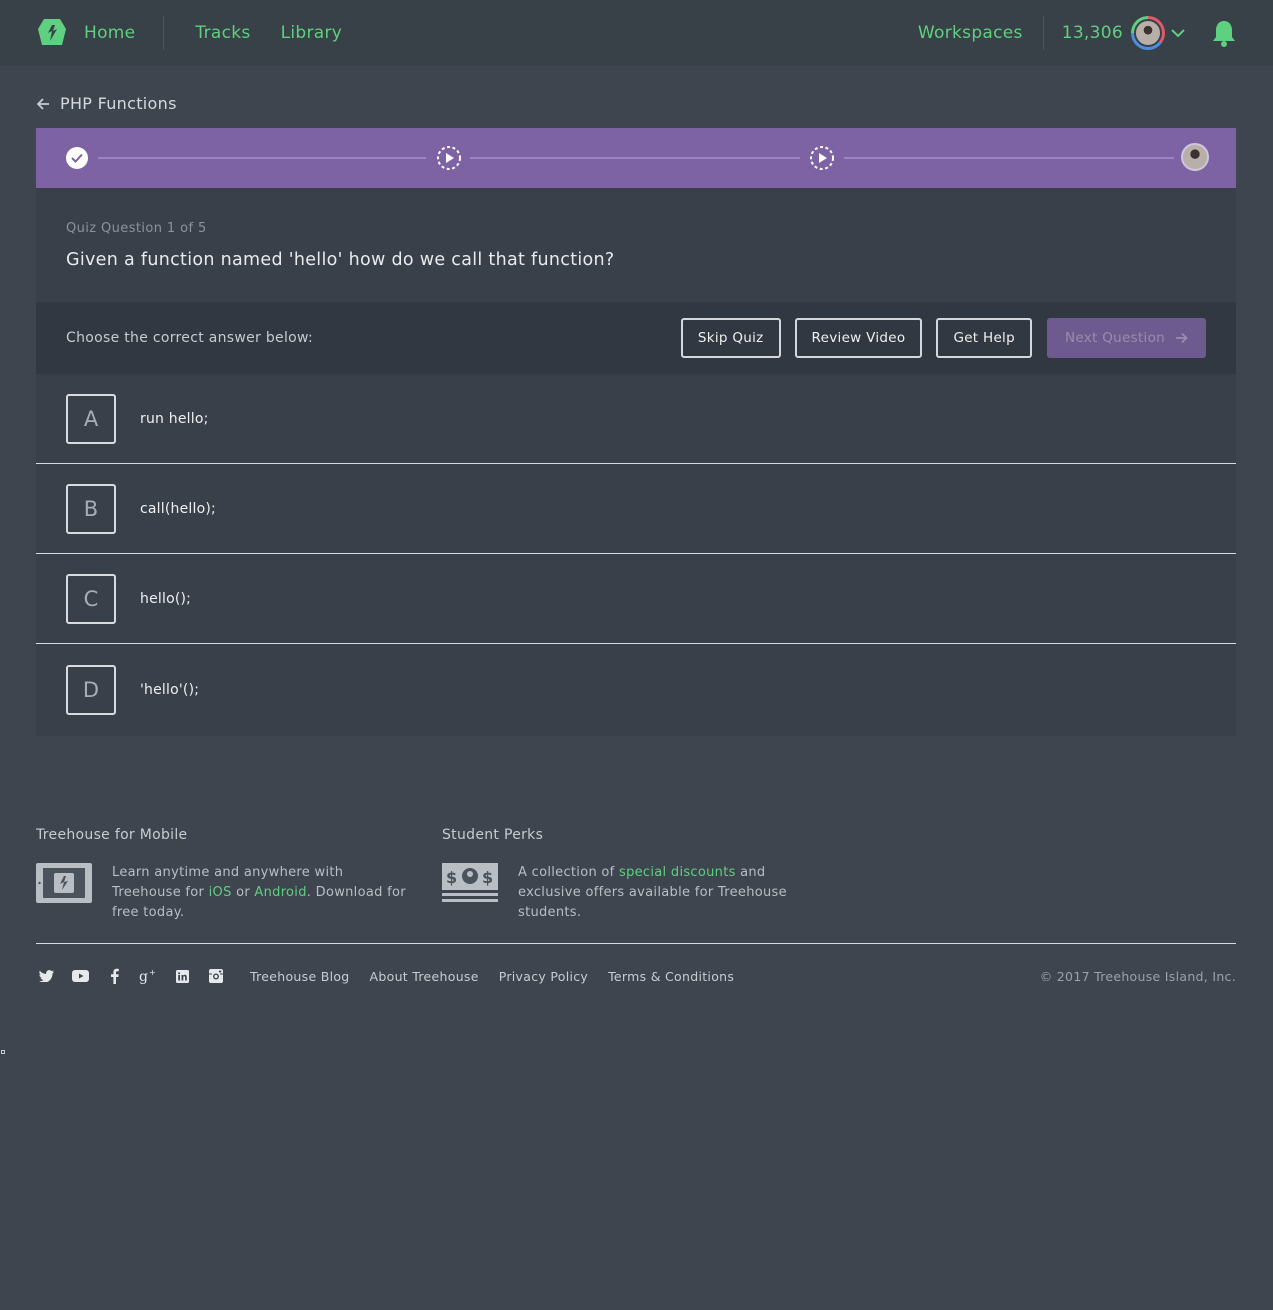 The width and height of the screenshot is (1273, 1310). What do you see at coordinates (636, 690) in the screenshot?
I see `answer-option-d: D 'hello'();` at bounding box center [636, 690].